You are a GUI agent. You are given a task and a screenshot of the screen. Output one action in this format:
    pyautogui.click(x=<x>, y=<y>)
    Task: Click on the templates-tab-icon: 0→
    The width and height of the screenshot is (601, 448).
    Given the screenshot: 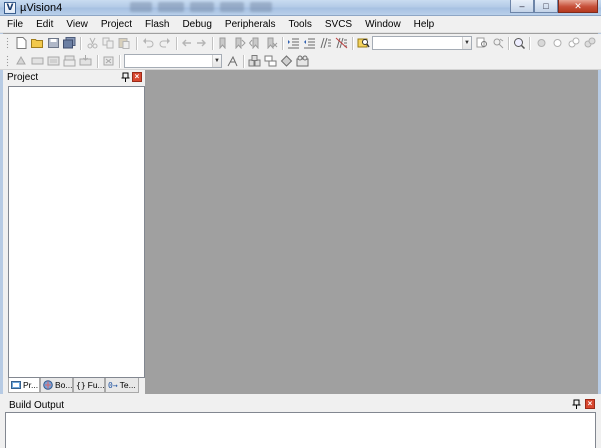 What is the action you would take?
    pyautogui.click(x=113, y=385)
    